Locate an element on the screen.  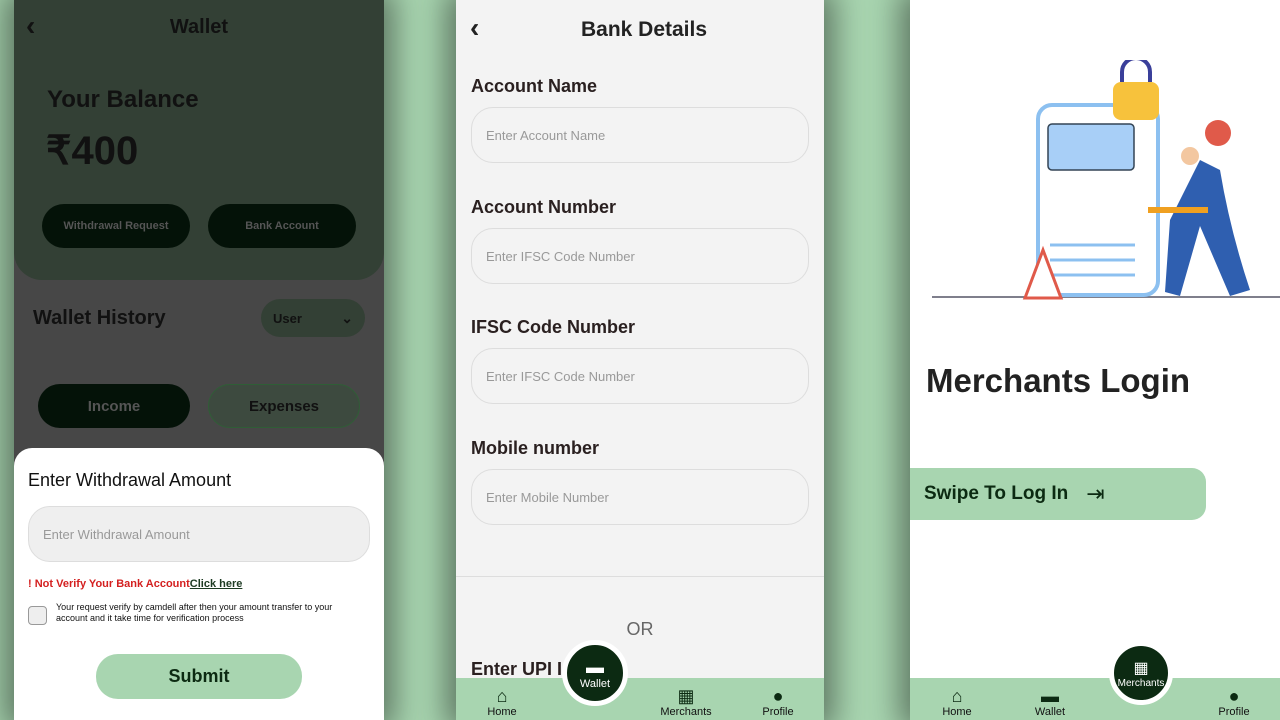
page-title: Bank Details is located at coordinates (644, 29).